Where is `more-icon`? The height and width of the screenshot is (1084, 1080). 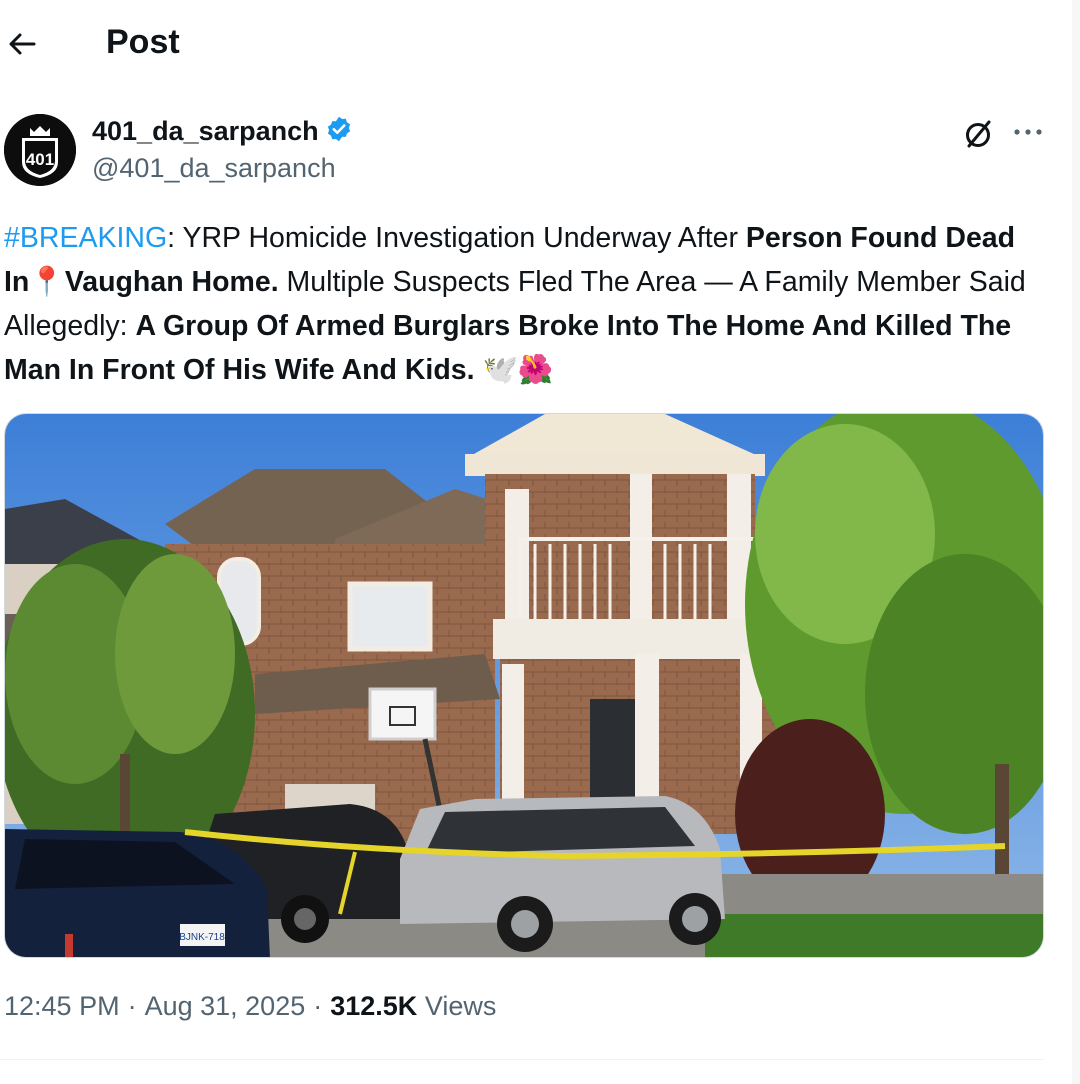 more-icon is located at coordinates (1028, 132).